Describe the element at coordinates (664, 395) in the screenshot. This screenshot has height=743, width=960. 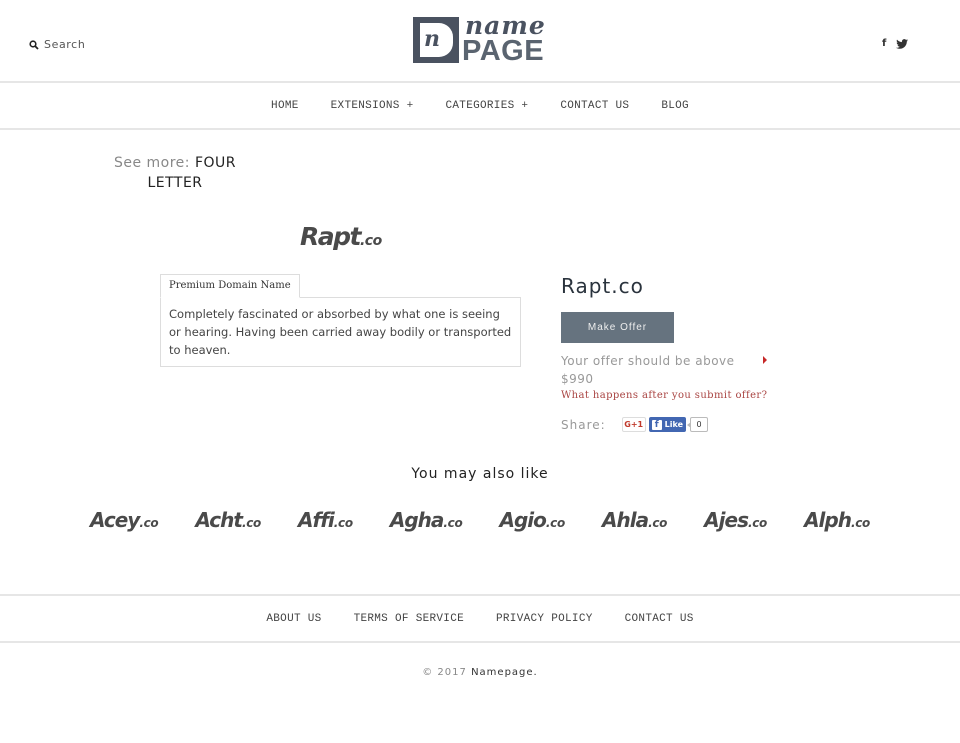
I see `what-happens-link: What happens after you submit offer?` at that location.